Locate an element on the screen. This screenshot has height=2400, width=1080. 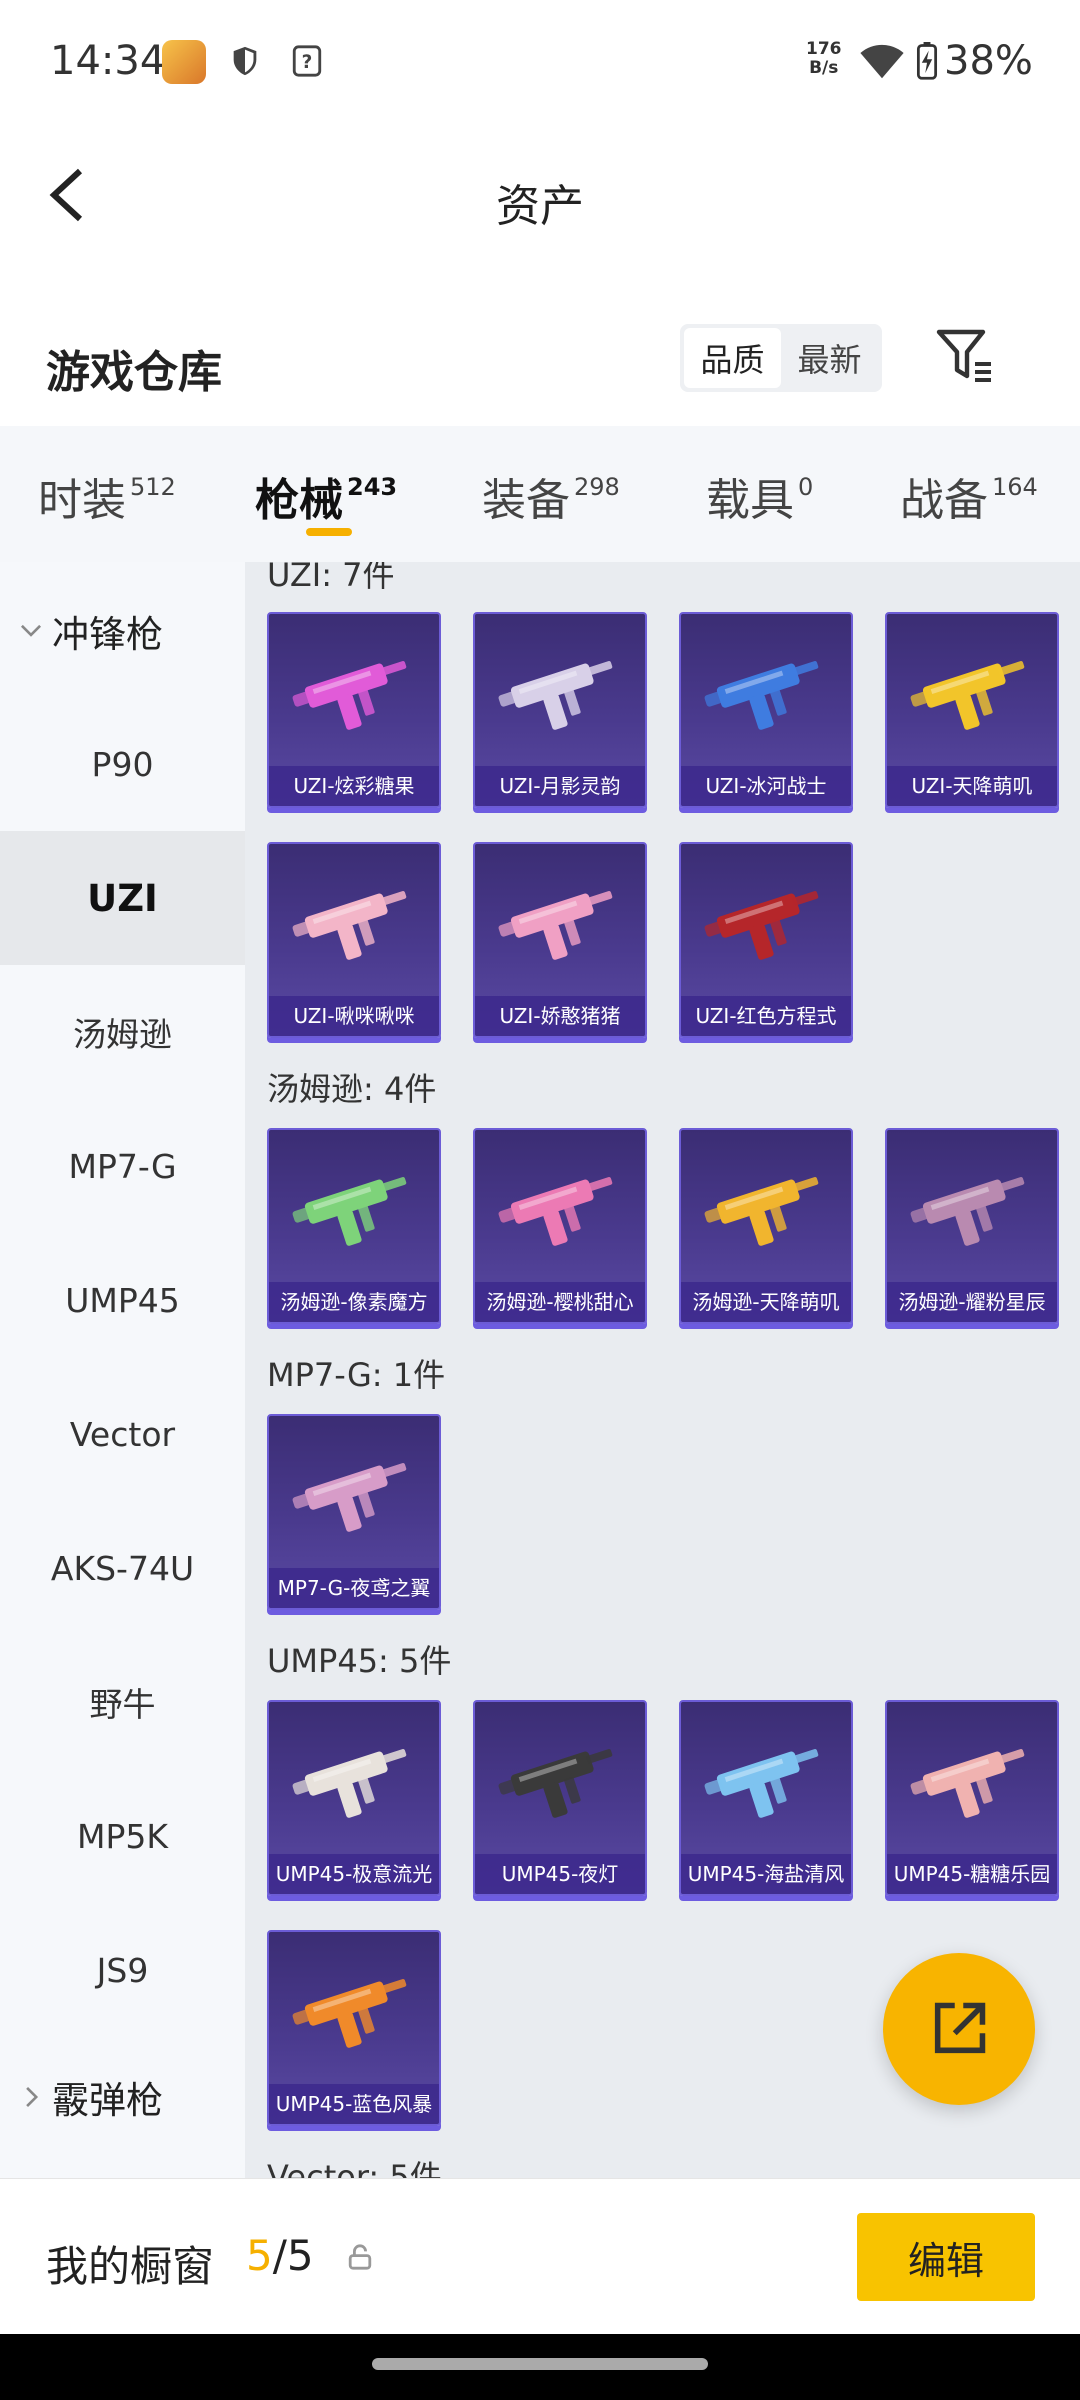
tab-gear: 装备 298 is located at coordinates (551, 496).